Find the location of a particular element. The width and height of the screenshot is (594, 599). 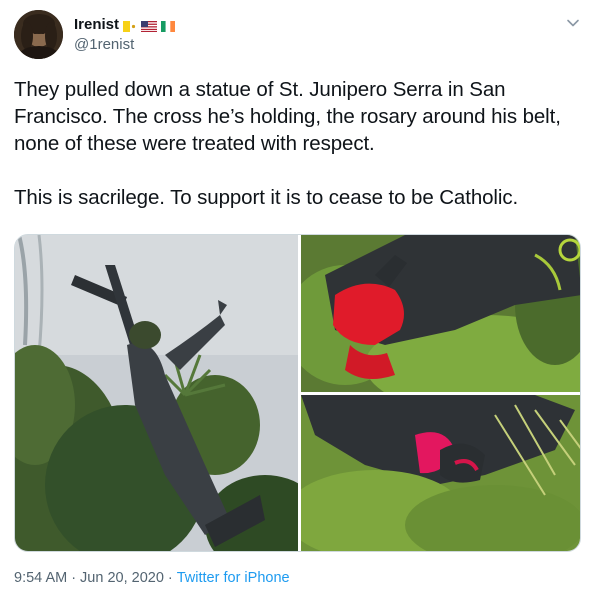

us-flag-icon is located at coordinates (149, 25).